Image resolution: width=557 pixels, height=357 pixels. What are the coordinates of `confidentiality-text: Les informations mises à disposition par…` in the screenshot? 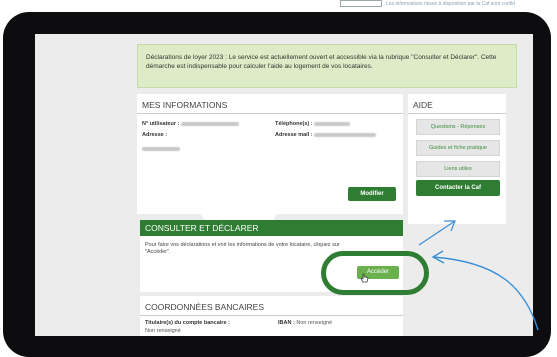 It's located at (450, 4).